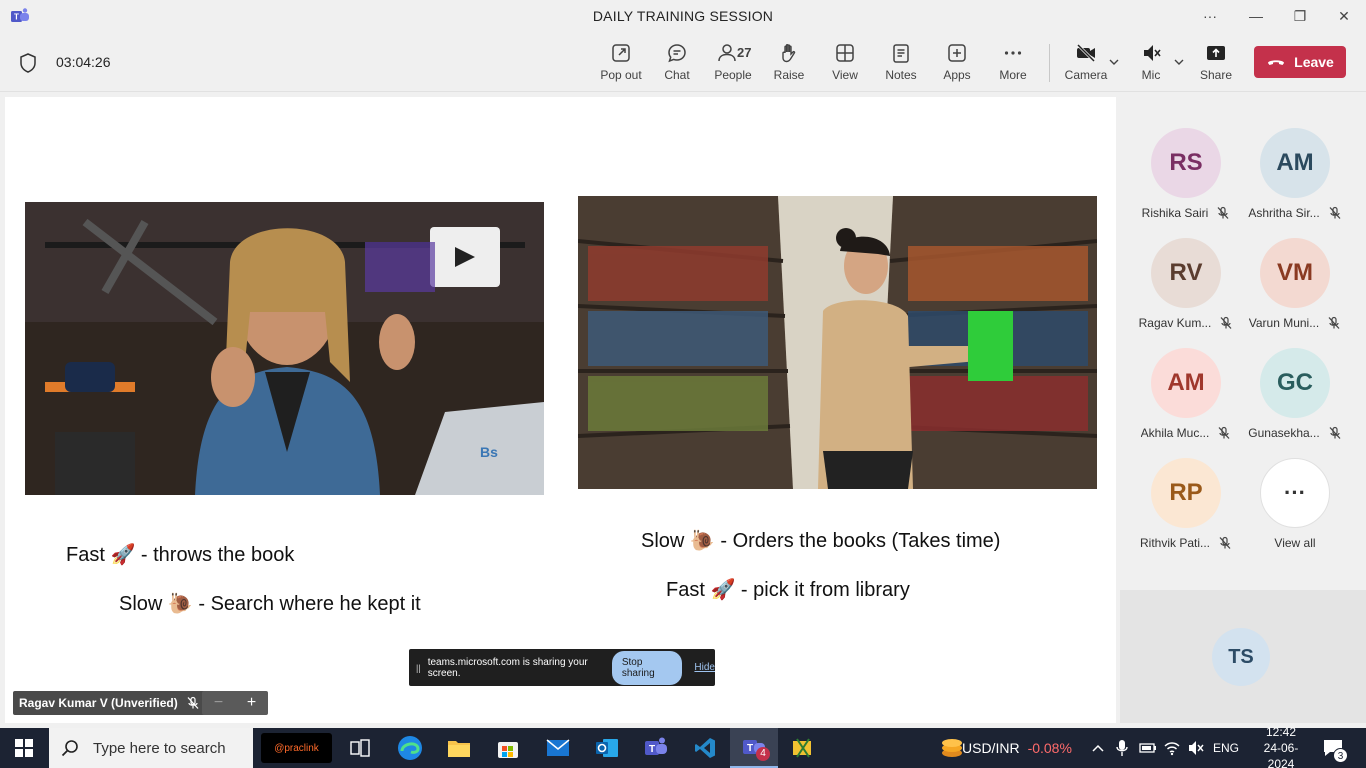 Image resolution: width=1366 pixels, height=768 pixels. Describe the element at coordinates (360, 748) in the screenshot. I see `task-view-button` at that location.